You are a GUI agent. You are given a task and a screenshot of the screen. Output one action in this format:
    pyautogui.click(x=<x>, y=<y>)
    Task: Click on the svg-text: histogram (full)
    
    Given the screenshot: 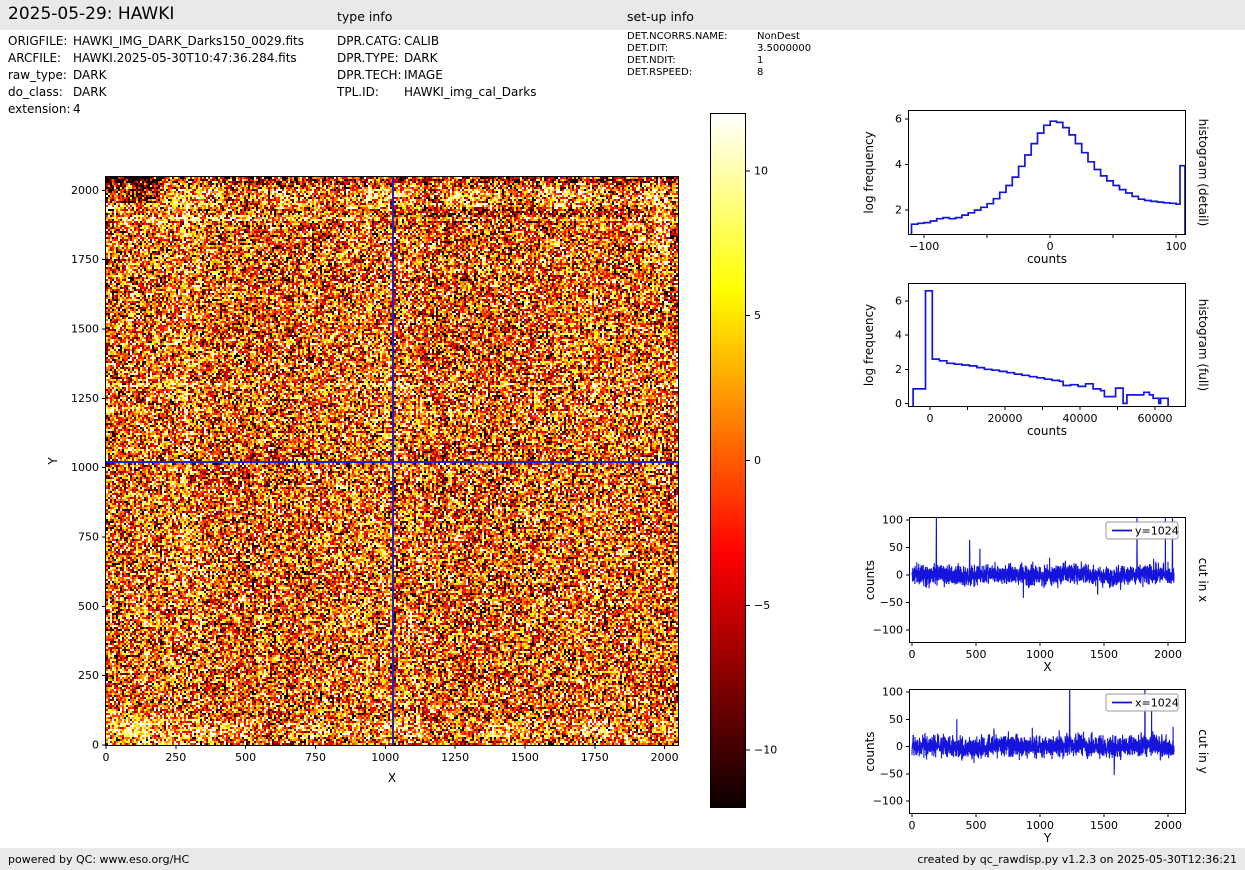 What is the action you would take?
    pyautogui.click(x=1203, y=345)
    